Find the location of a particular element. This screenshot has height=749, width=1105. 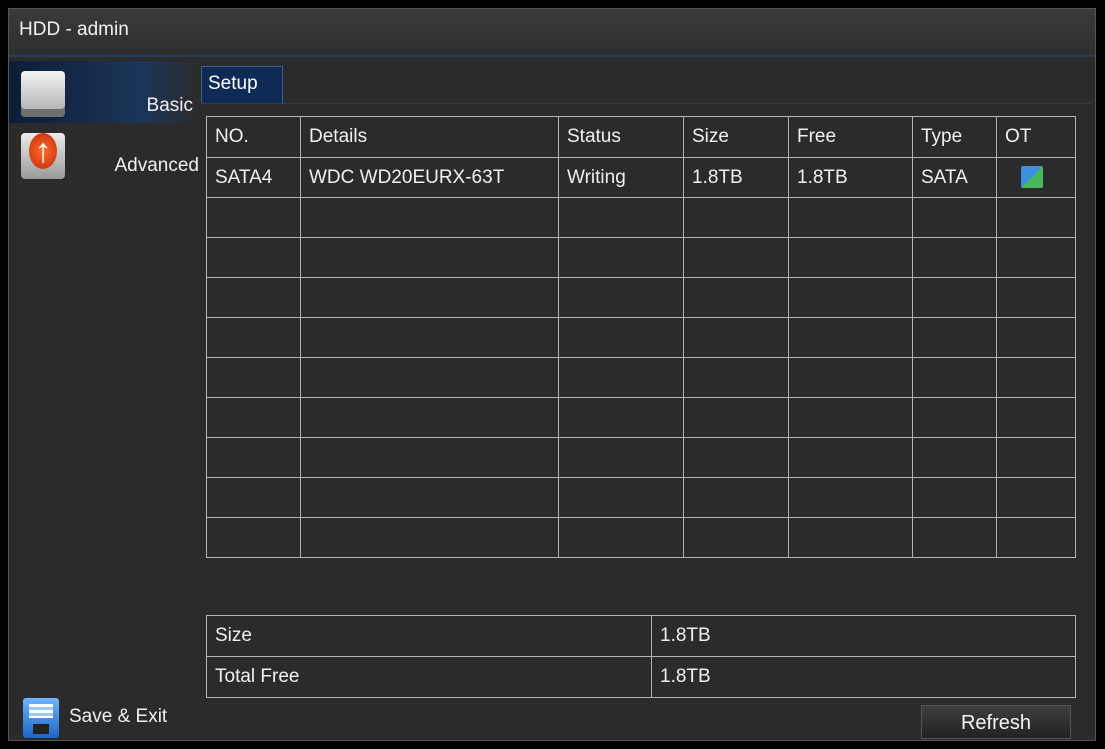

cell-type: SATA is located at coordinates (954, 177).